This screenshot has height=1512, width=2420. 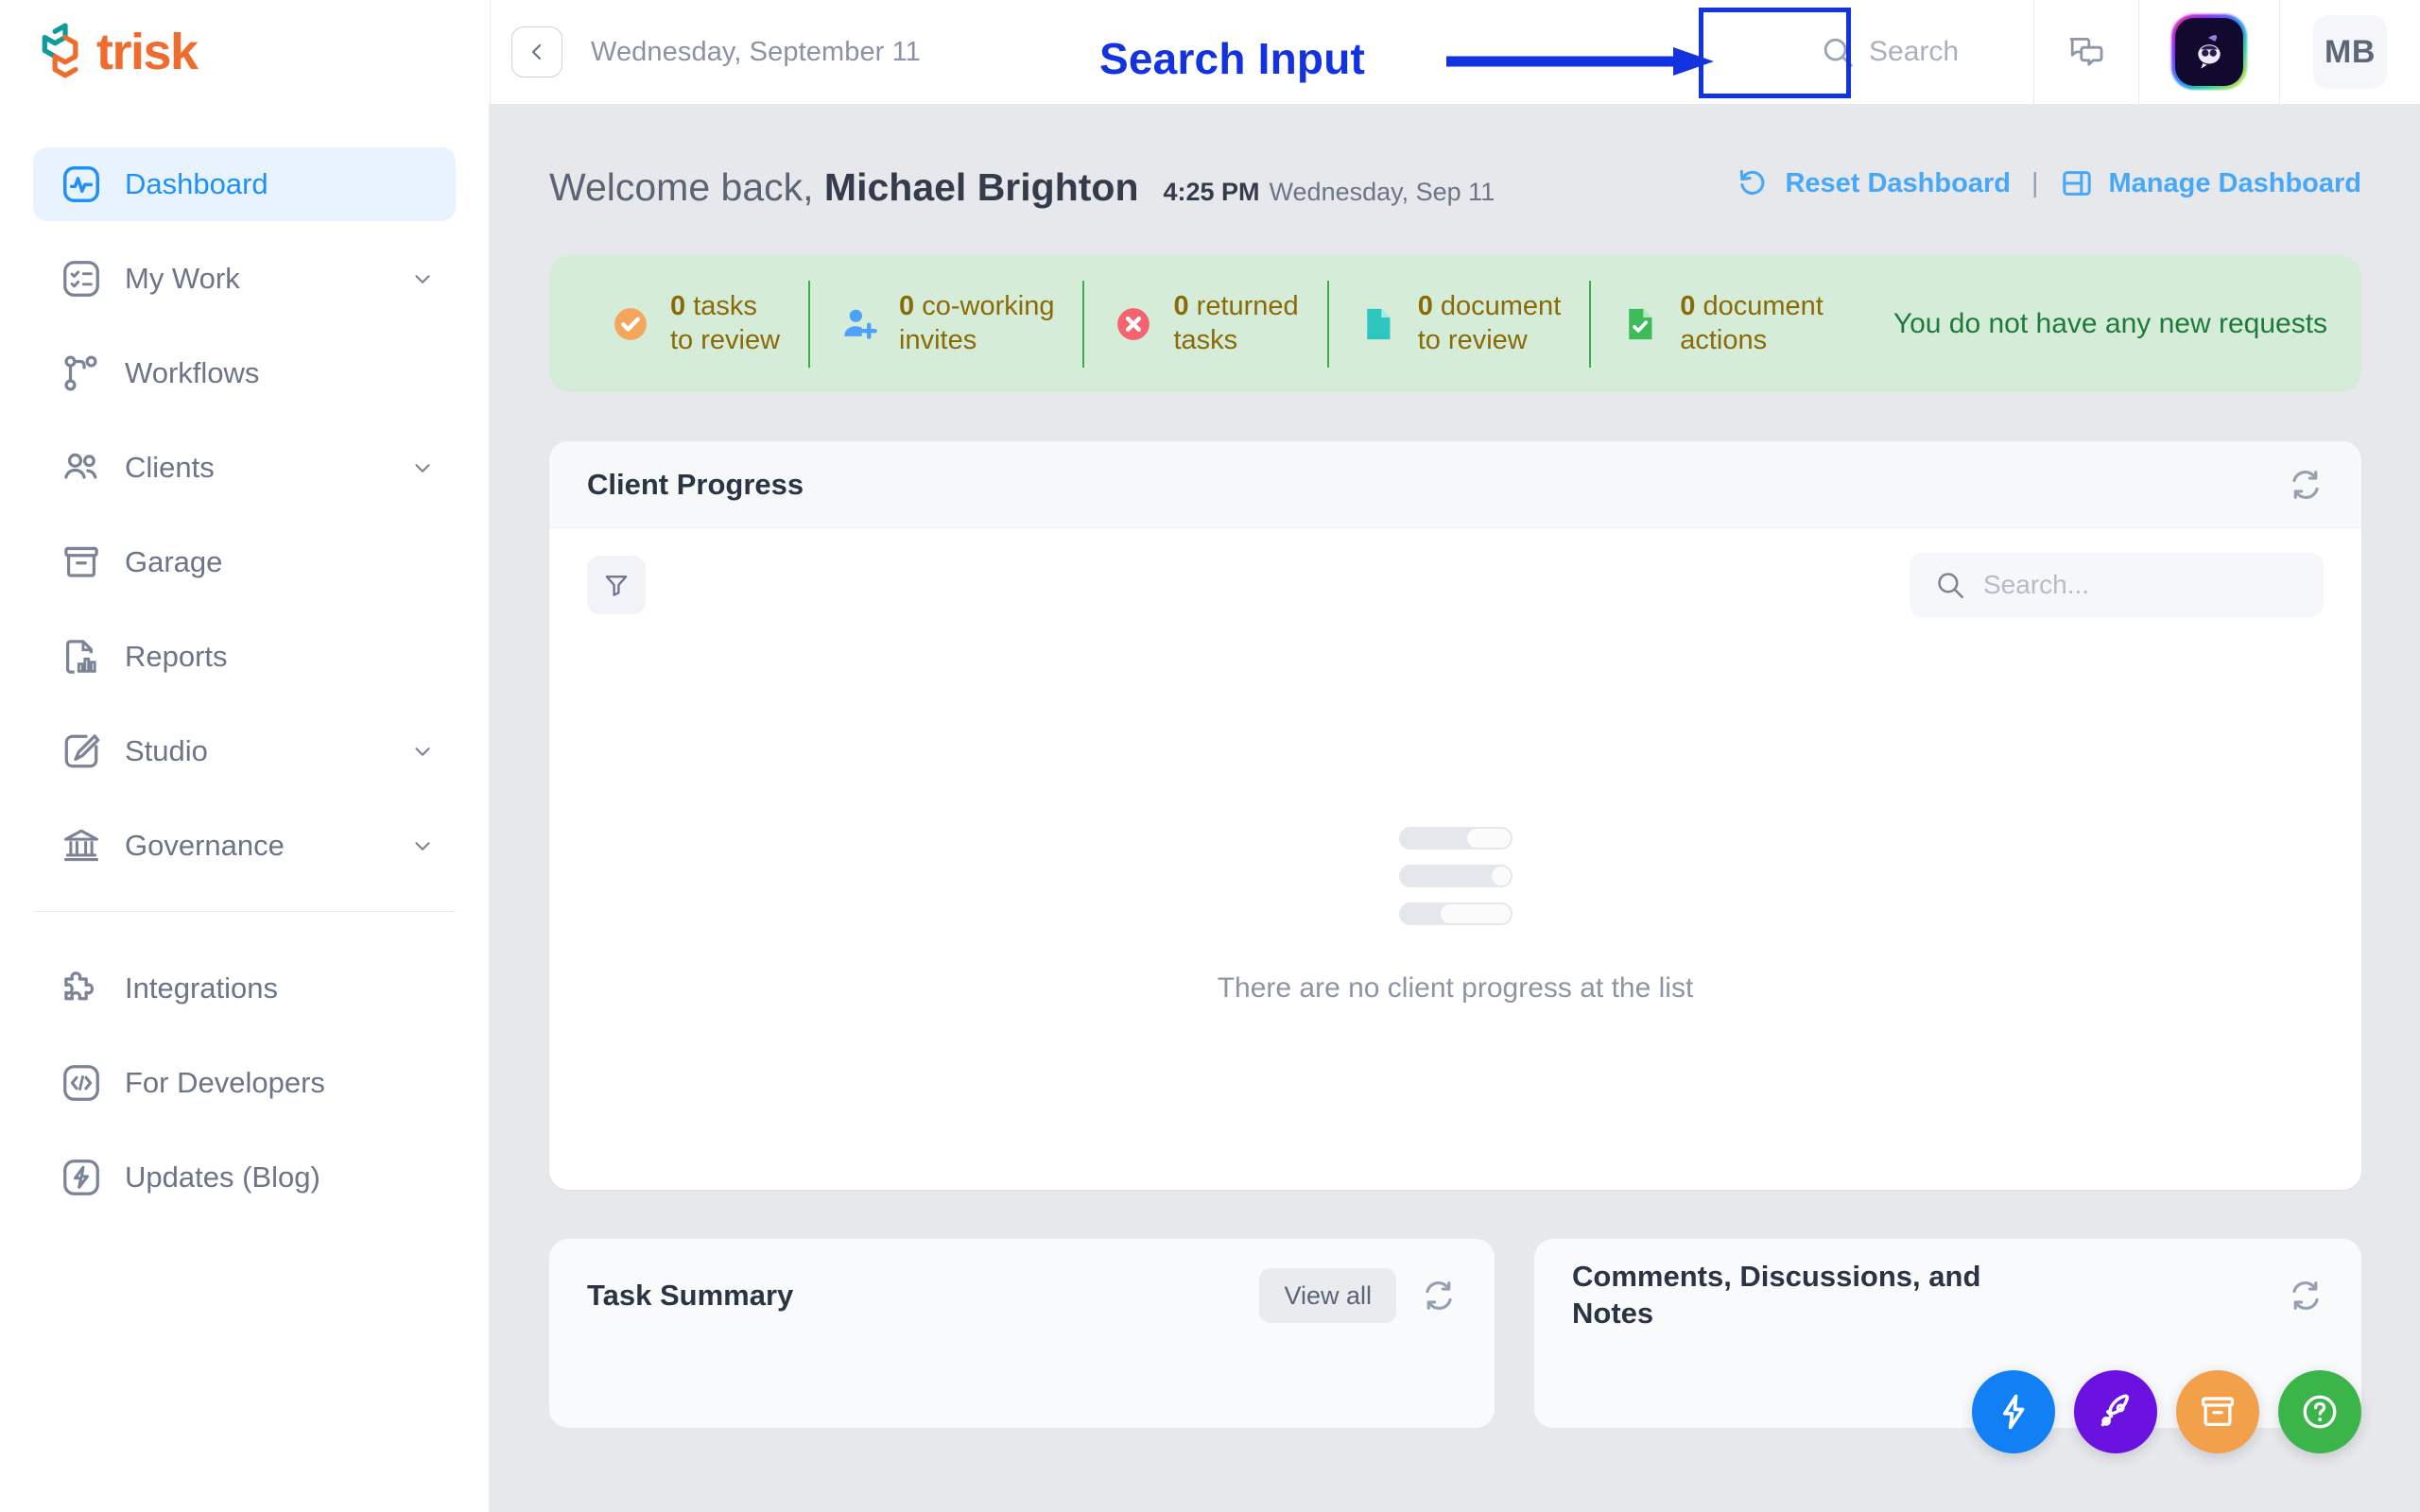 I want to click on status-item-tasks-to-review: 0 tasks to review, so click(x=694, y=324).